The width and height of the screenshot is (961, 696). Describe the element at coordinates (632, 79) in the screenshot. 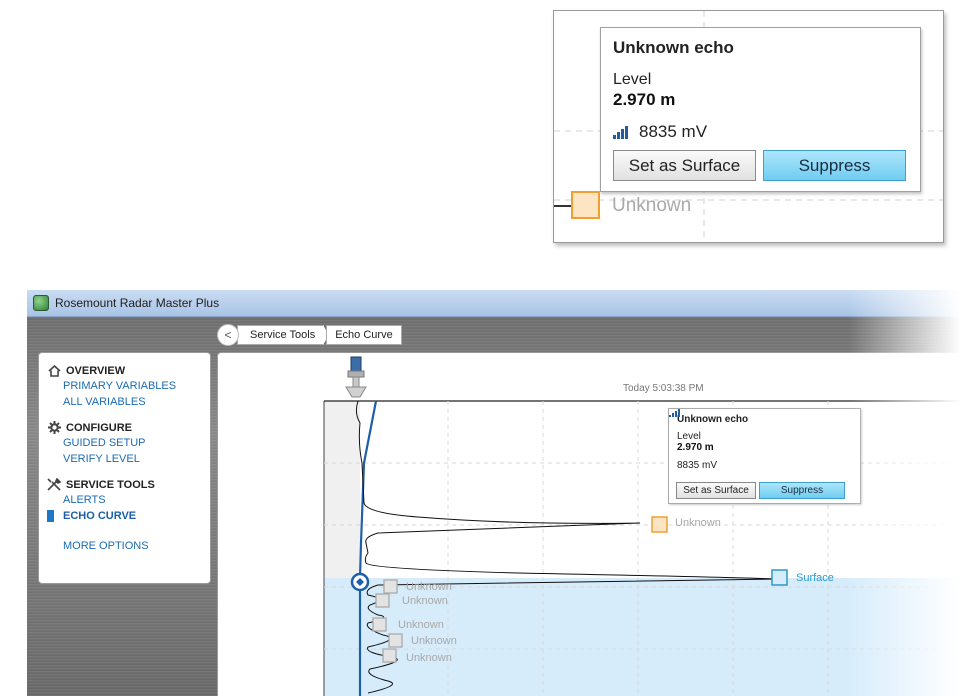

I see `zoom-level-label: Level` at that location.